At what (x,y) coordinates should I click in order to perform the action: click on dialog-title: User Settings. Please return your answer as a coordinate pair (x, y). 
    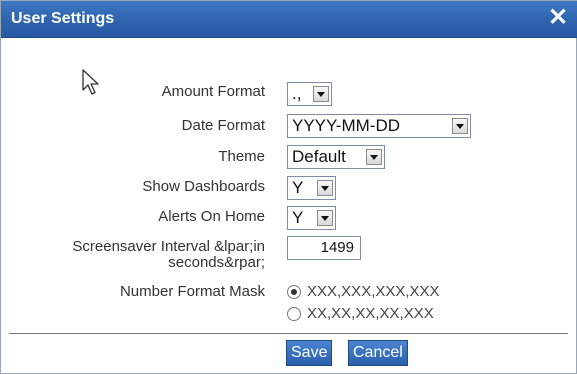
    Looking at the image, I should click on (63, 18).